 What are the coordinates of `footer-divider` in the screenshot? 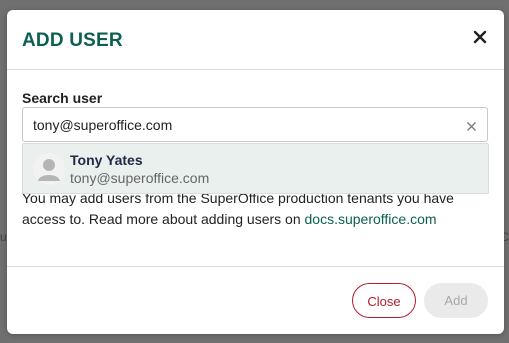 It's located at (255, 266).